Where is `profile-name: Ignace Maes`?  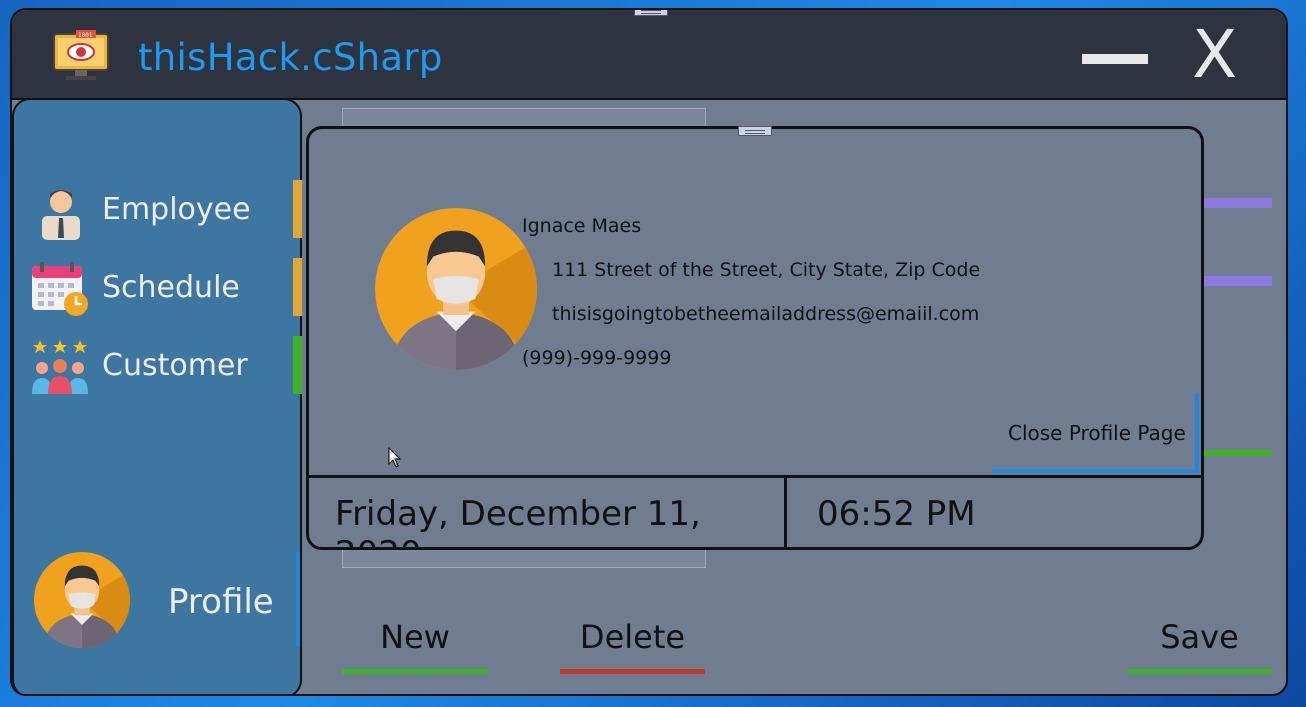
profile-name: Ignace Maes is located at coordinates (582, 226).